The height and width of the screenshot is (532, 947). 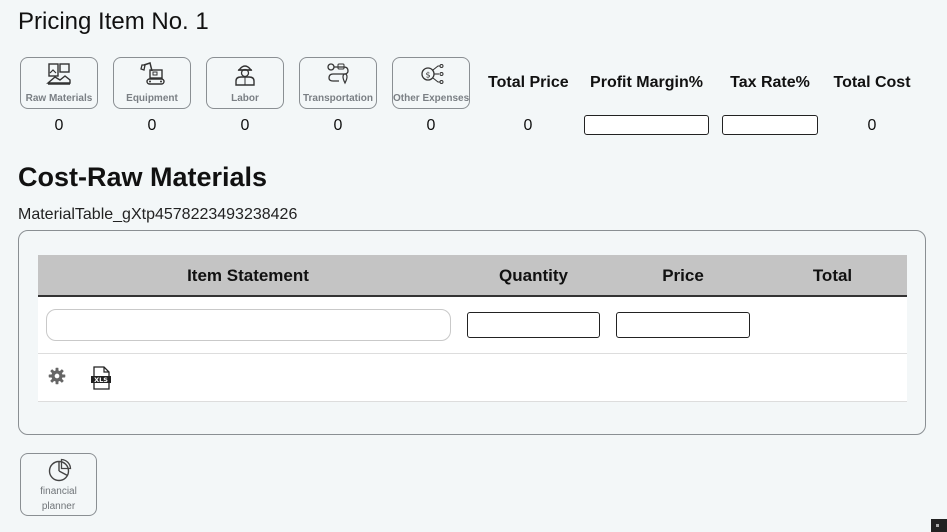 What do you see at coordinates (646, 125) in the screenshot?
I see `profit-margin-input` at bounding box center [646, 125].